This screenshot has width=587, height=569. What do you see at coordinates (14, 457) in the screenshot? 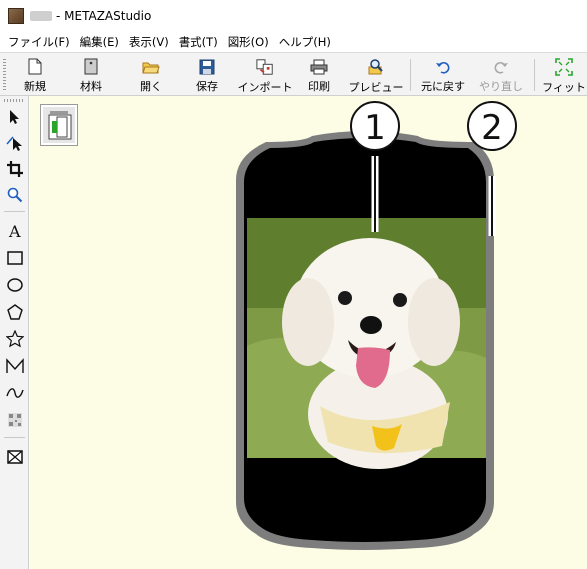
I see `image-frame-icon` at bounding box center [14, 457].